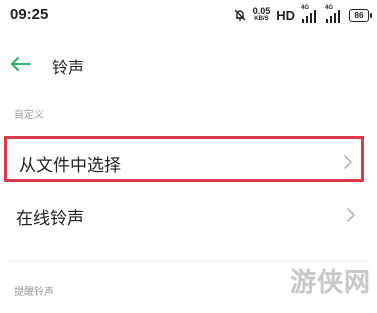 This screenshot has width=377, height=313. What do you see at coordinates (184, 159) in the screenshot?
I see `choose-from-file-item: 从文件中选择` at bounding box center [184, 159].